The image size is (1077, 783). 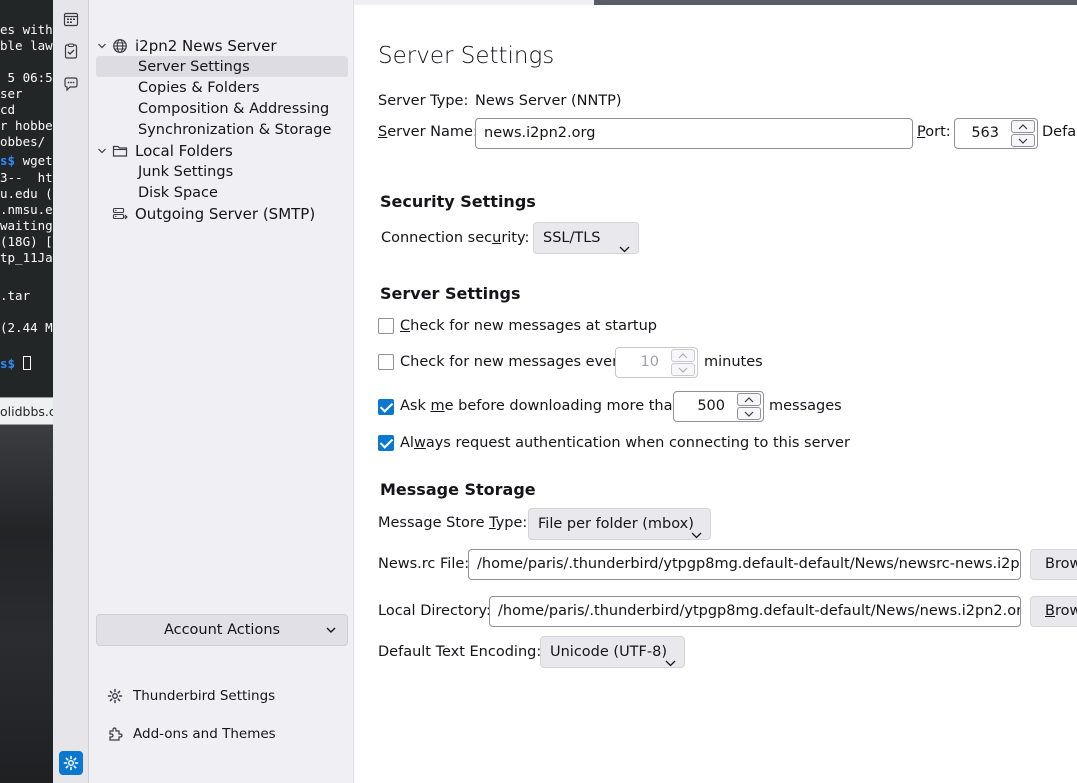 I want to click on account-actions-label: Account Actions, so click(x=222, y=630).